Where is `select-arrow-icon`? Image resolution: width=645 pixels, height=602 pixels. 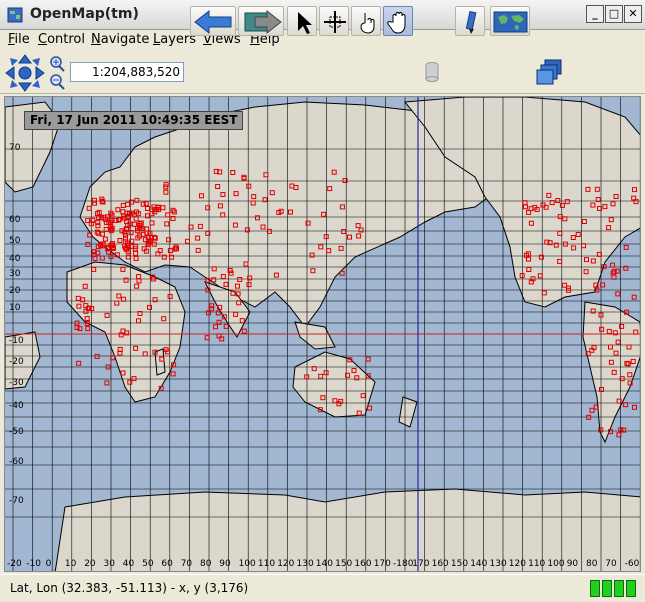 select-arrow-icon is located at coordinates (305, 23).